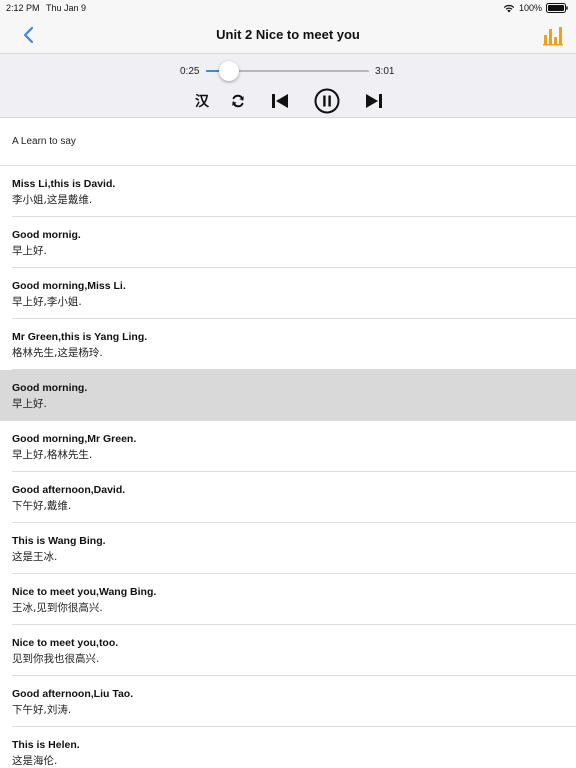 The height and width of the screenshot is (768, 576). Describe the element at coordinates (288, 395) in the screenshot. I see `list-item: Good morning. 早上好.` at that location.